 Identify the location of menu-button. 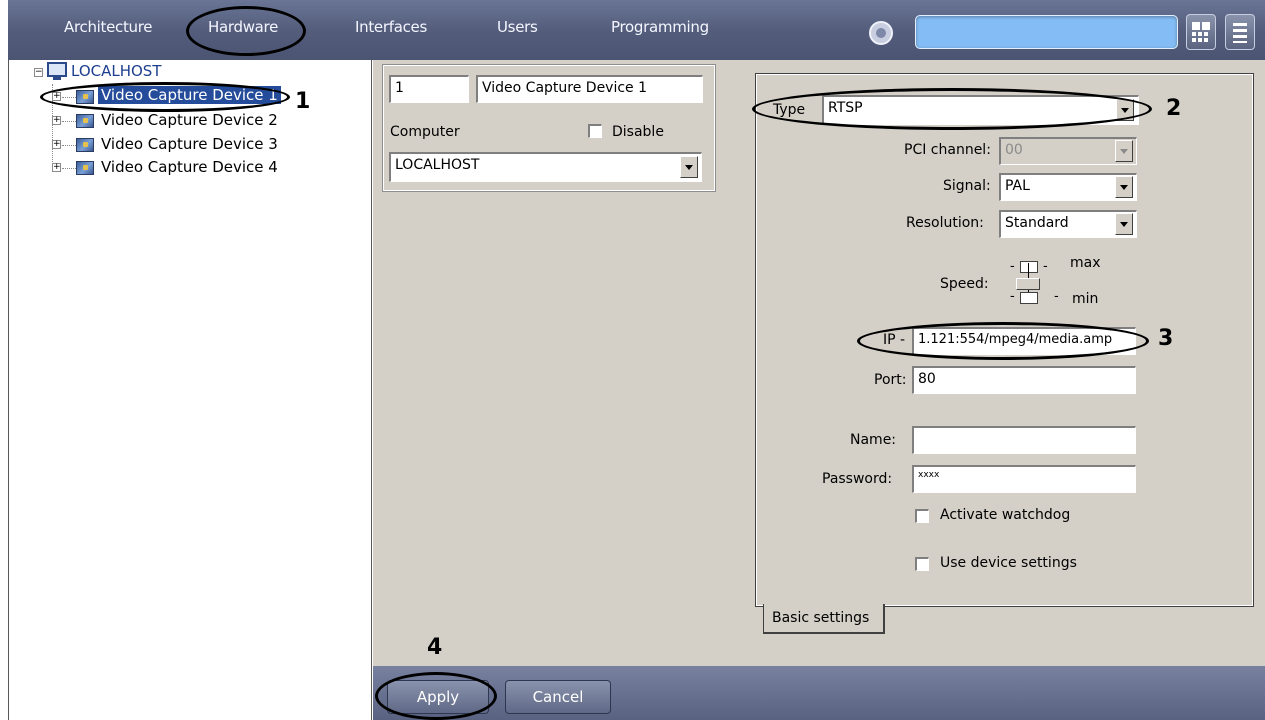
(1240, 32).